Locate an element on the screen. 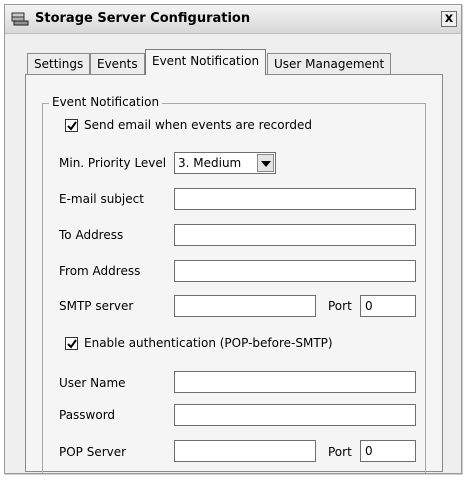  from-address-input is located at coordinates (295, 271).